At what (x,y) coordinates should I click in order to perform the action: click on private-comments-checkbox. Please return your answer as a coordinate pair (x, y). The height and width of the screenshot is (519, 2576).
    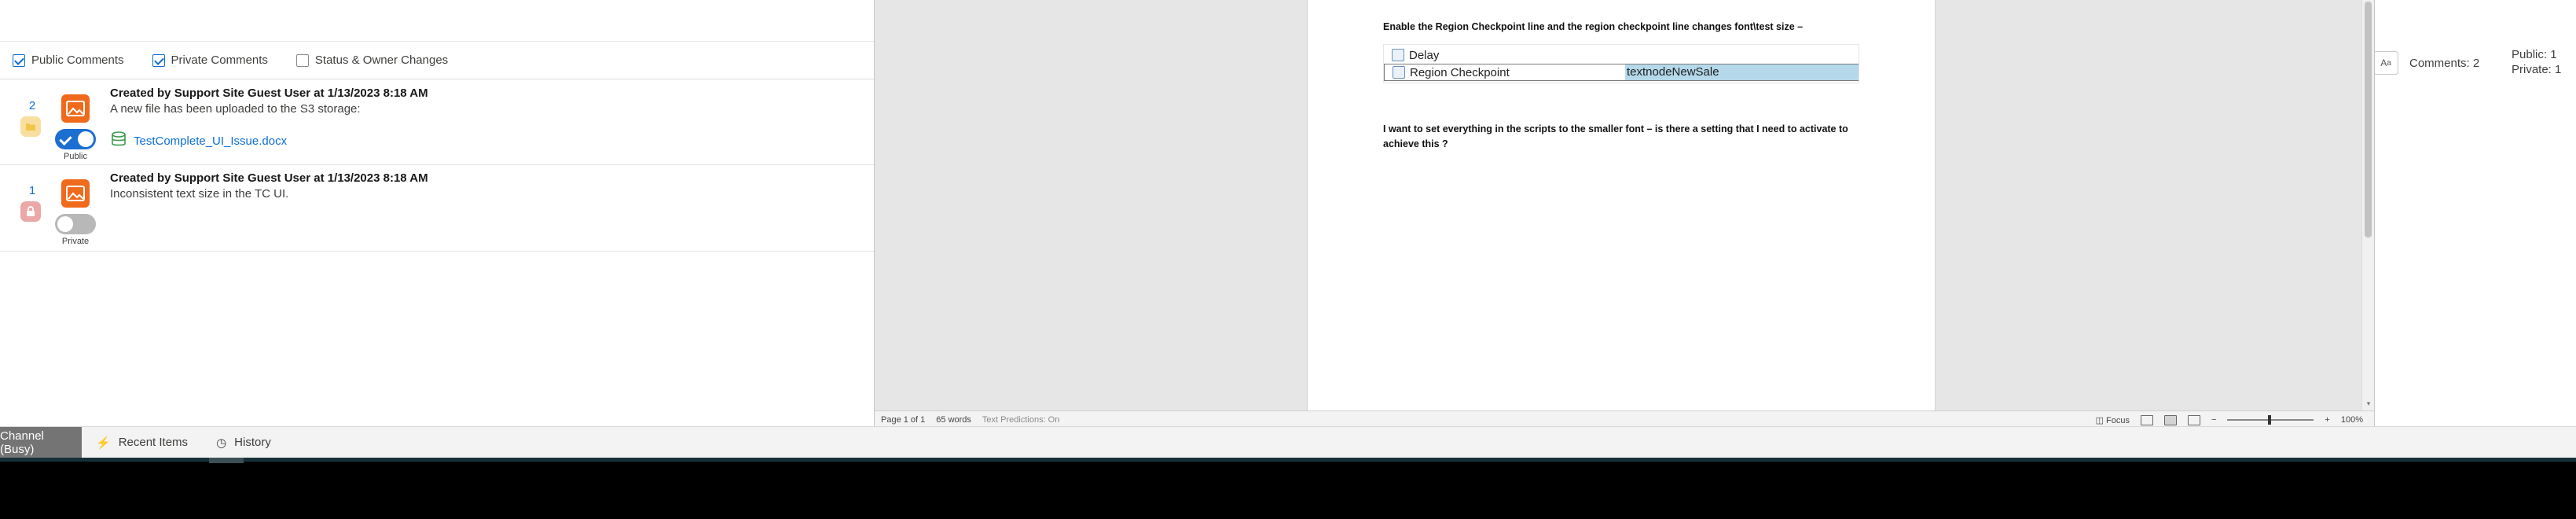
    Looking at the image, I should click on (158, 60).